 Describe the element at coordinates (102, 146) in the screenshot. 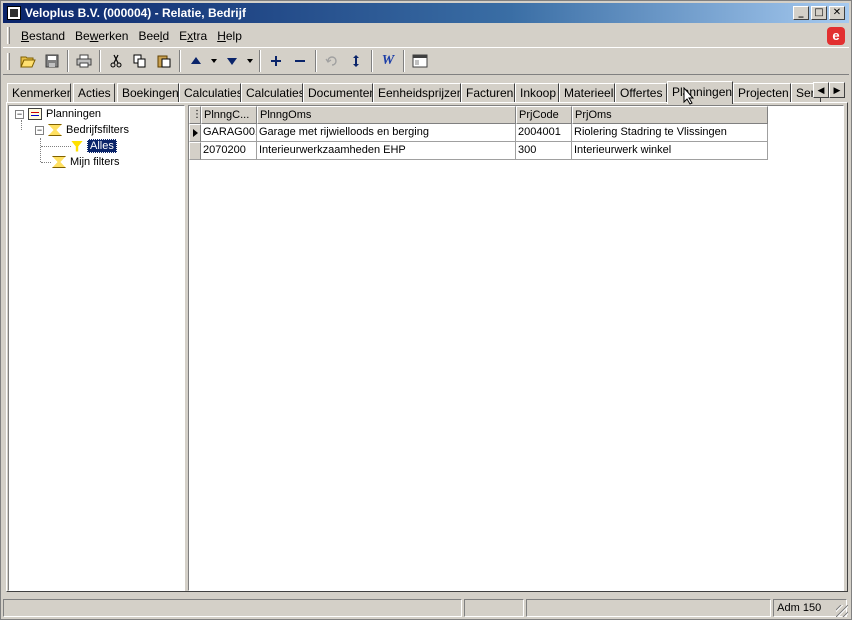

I see `tree-node-label: Alles` at that location.